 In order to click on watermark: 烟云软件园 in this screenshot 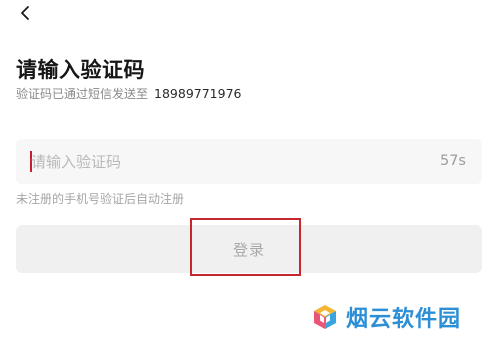, I will do `click(385, 317)`.